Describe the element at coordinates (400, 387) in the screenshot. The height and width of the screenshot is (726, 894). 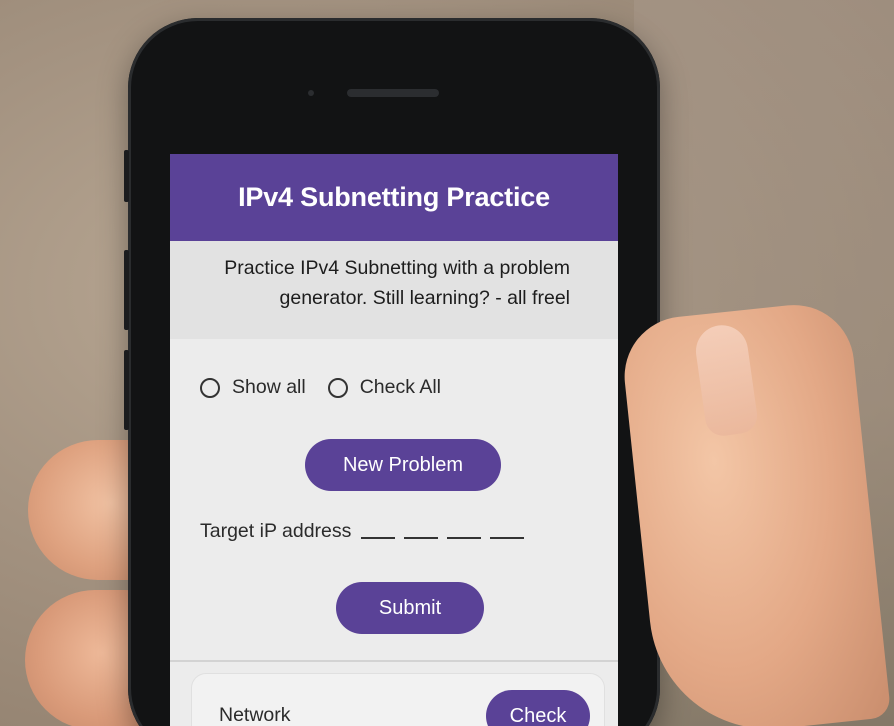
I see `check-all-label: Check All` at that location.